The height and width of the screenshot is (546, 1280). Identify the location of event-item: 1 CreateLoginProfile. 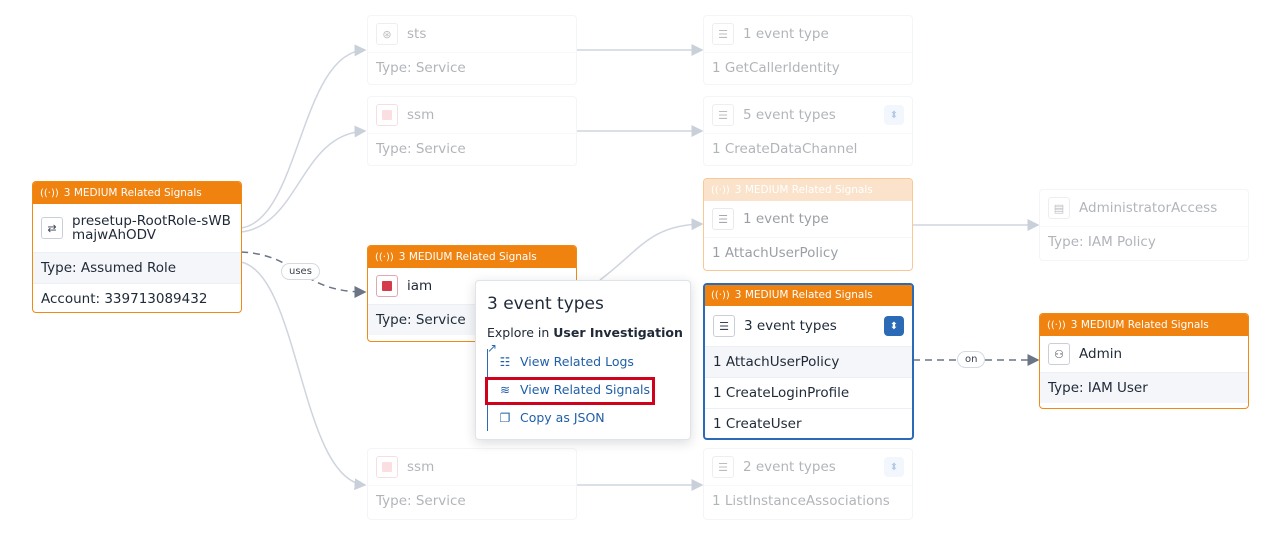
(808, 392).